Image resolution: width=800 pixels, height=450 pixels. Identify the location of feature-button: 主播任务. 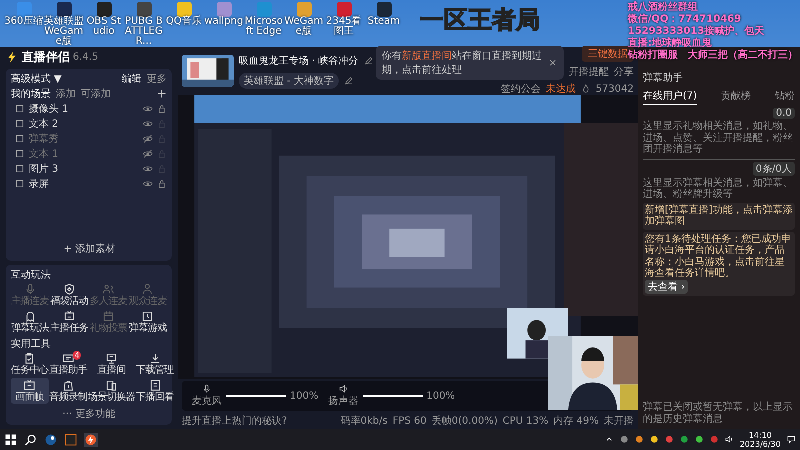
(69, 322).